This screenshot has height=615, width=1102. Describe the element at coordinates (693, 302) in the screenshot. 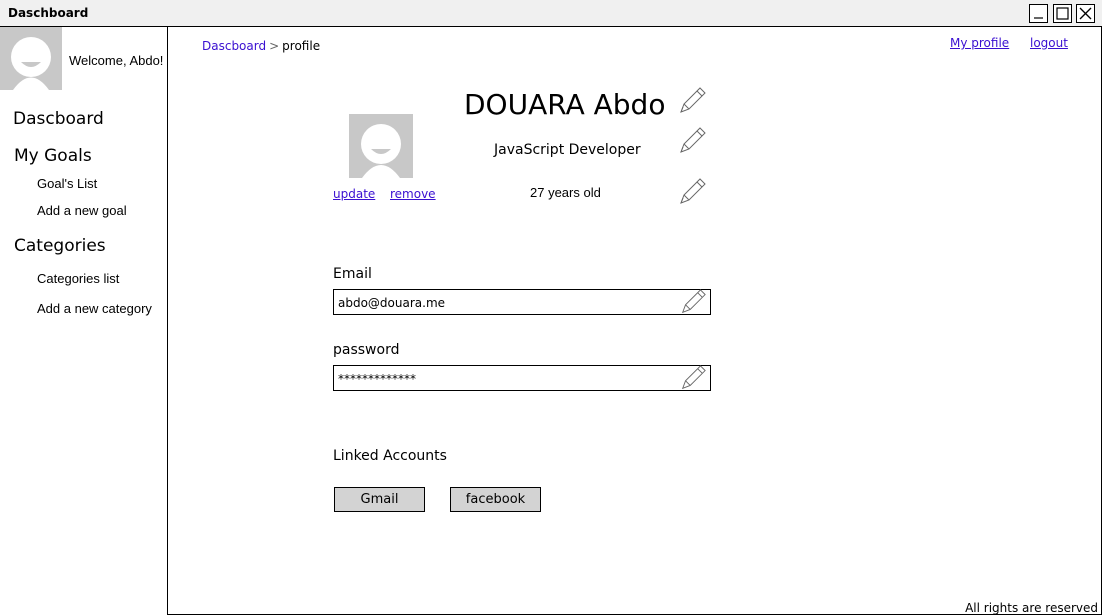

I see `edit-email-pencil-icon` at that location.